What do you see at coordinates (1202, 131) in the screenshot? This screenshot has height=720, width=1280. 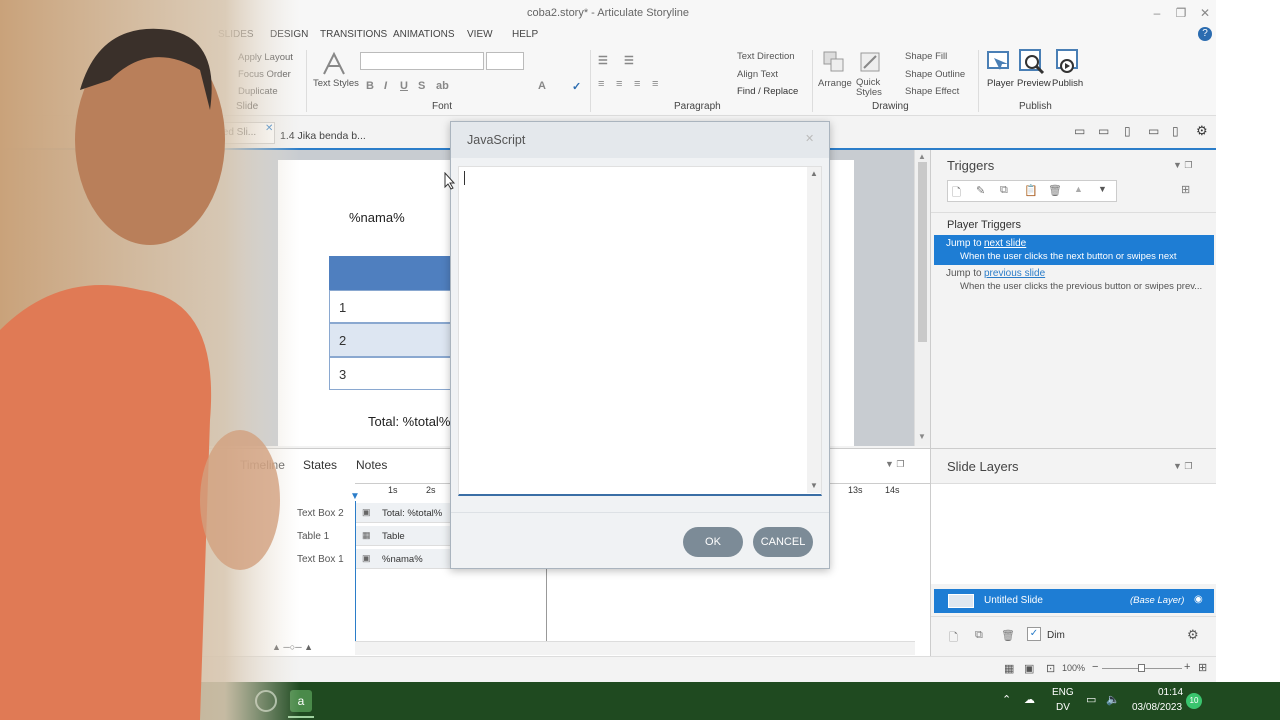 I see `settings-gear-icon: ⚙` at bounding box center [1202, 131].